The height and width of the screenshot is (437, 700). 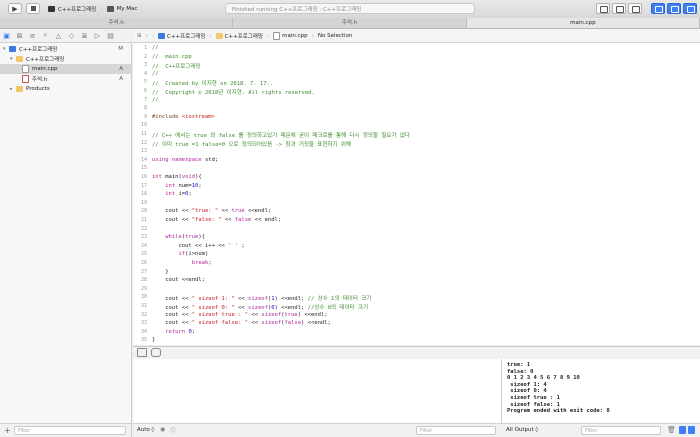 I want to click on show-console-icon, so click(x=691, y=430).